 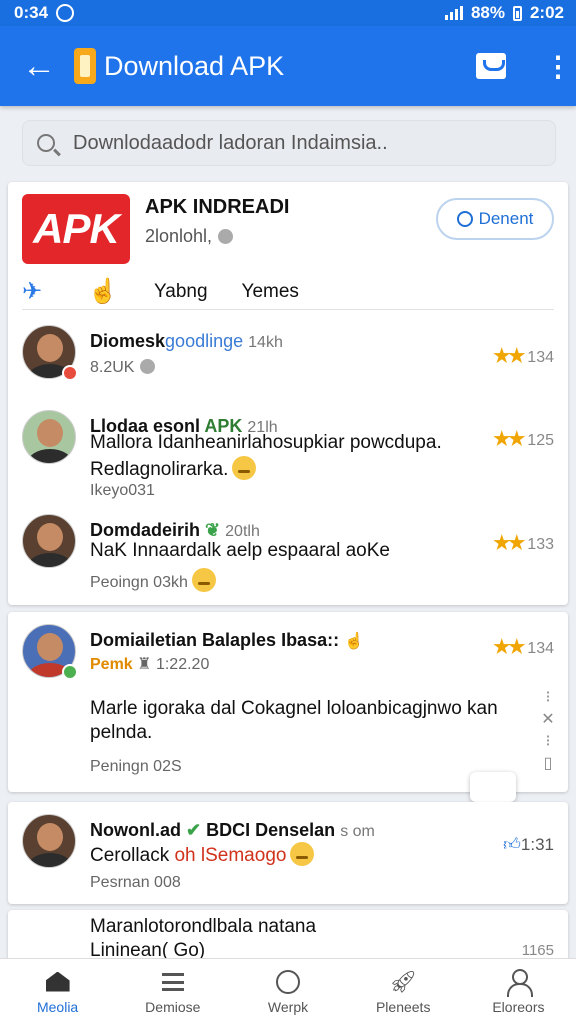 I want to click on post-meta: Peoingn 03kh, so click(x=153, y=580).